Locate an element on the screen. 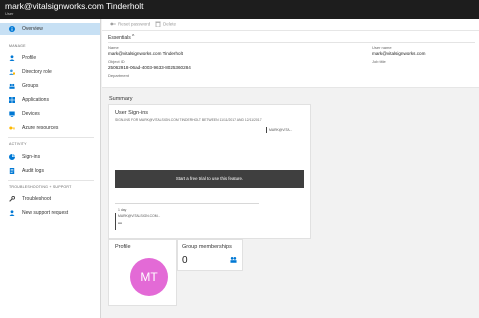 The height and width of the screenshot is (318, 479). object-id-label: Object ID is located at coordinates (116, 61).